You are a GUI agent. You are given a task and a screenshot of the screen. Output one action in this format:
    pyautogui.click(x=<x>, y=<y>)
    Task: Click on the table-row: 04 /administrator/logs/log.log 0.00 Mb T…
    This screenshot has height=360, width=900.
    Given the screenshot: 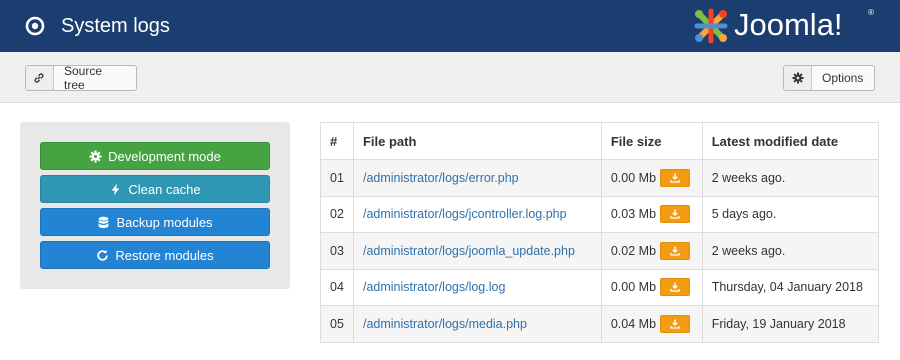 What is the action you would take?
    pyautogui.click(x=600, y=287)
    